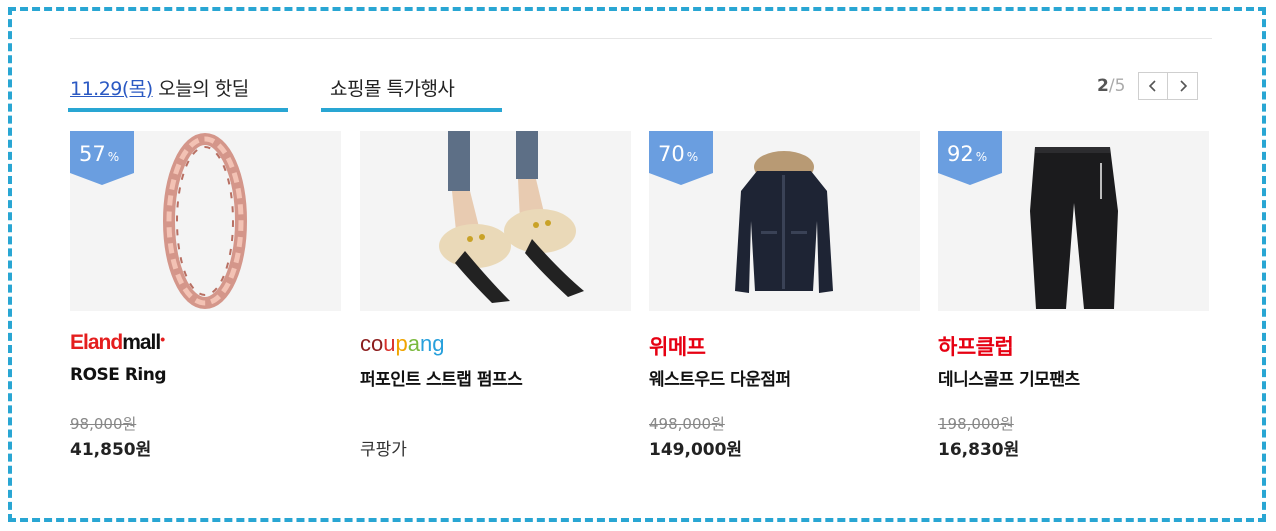  I want to click on tab-today-hotdeal: 11.29(목) 오늘의 핫딜, so click(159, 87).